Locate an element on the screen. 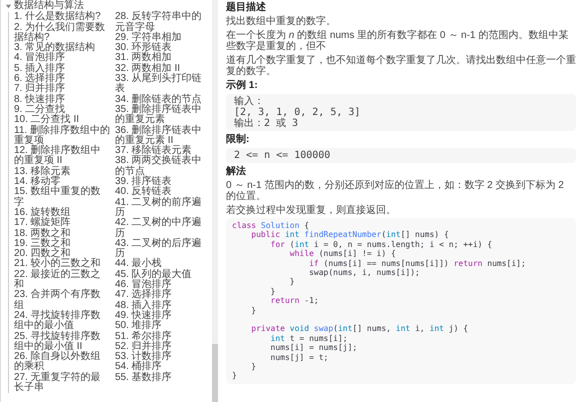 The image size is (576, 402). tree-item: 21. 较小的三数之和 is located at coordinates (61, 264).